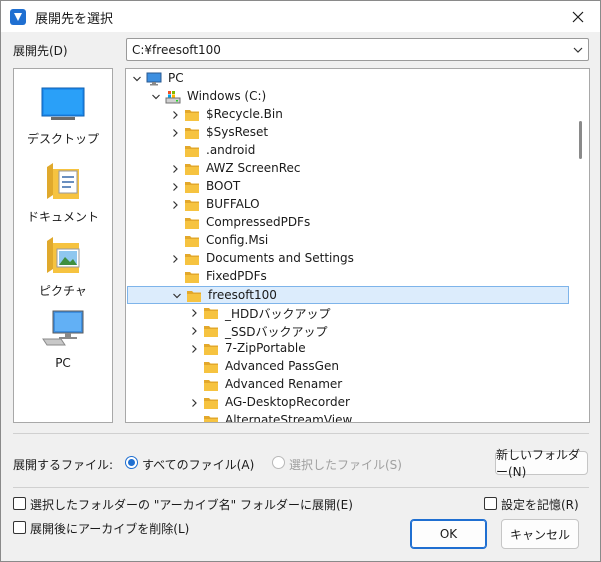 This screenshot has width=601, height=562. Describe the element at coordinates (237, 132) in the screenshot. I see `tree-node-label: $SysReset` at that location.